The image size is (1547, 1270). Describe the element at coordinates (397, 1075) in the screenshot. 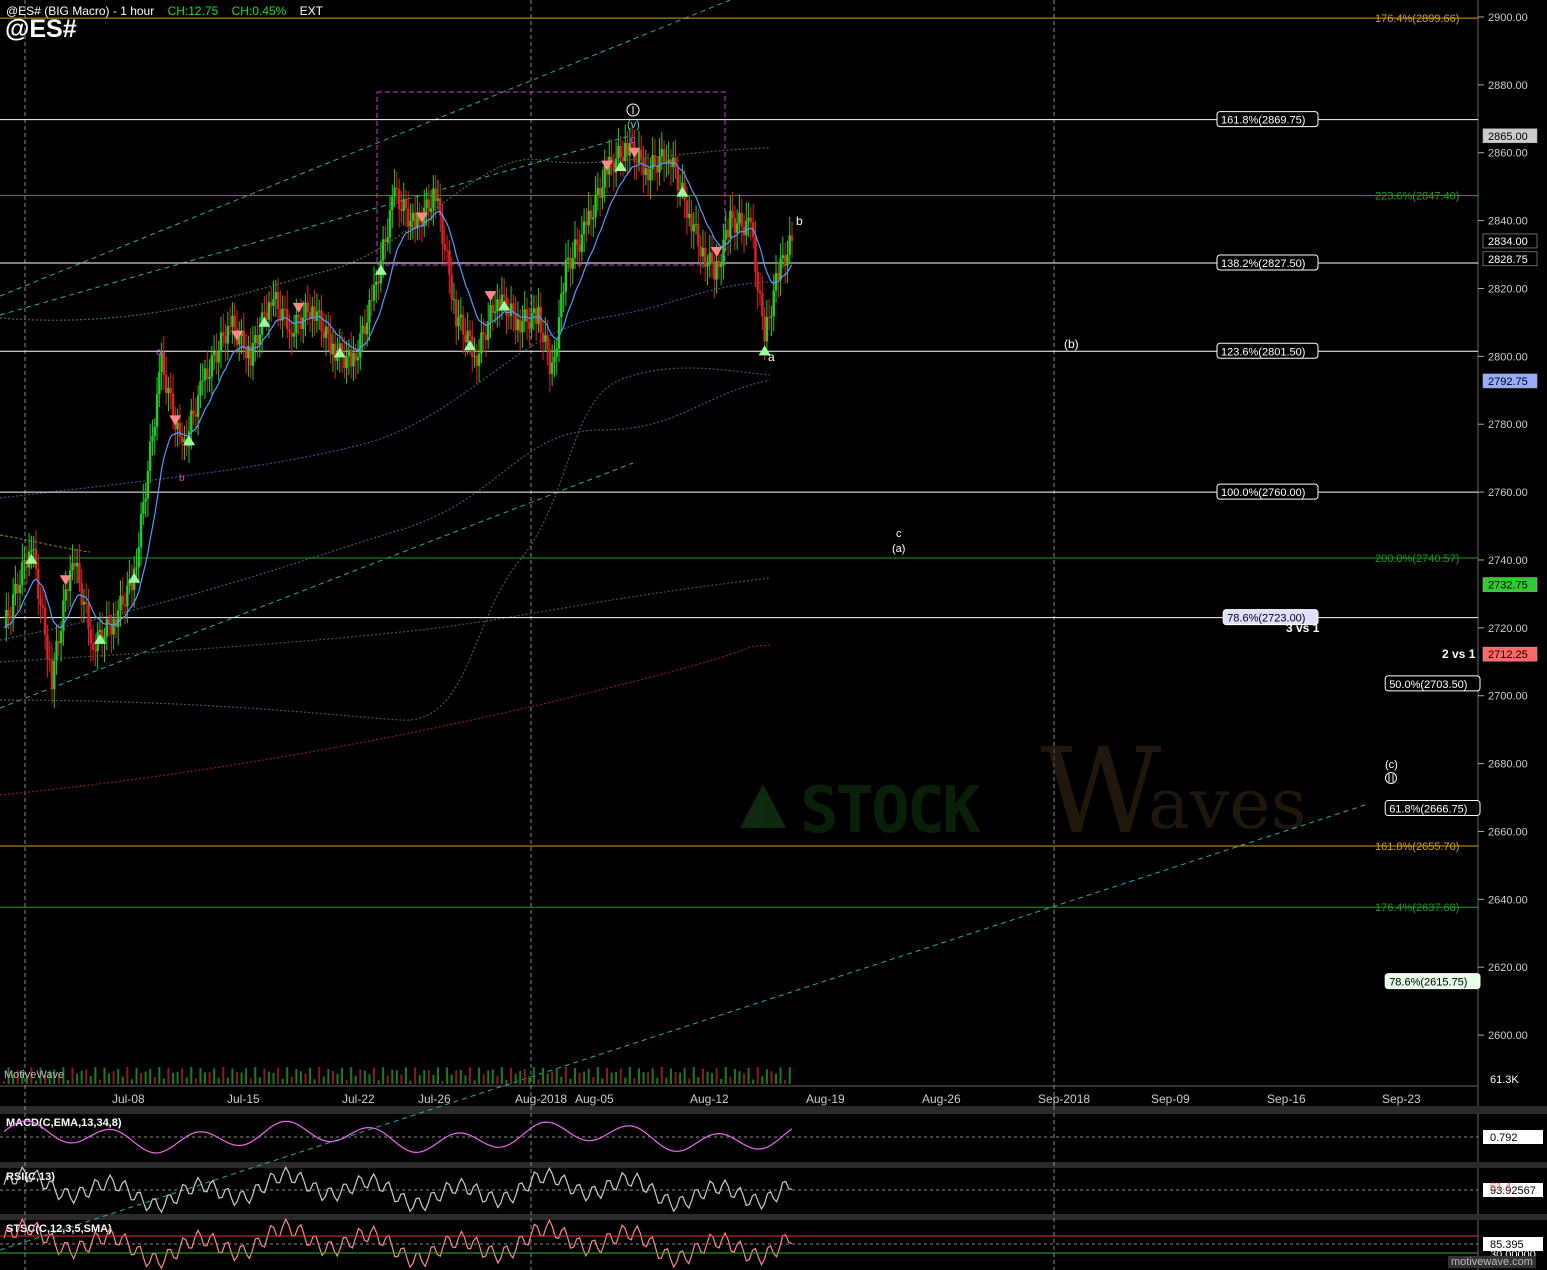

I see `volume-bars` at that location.